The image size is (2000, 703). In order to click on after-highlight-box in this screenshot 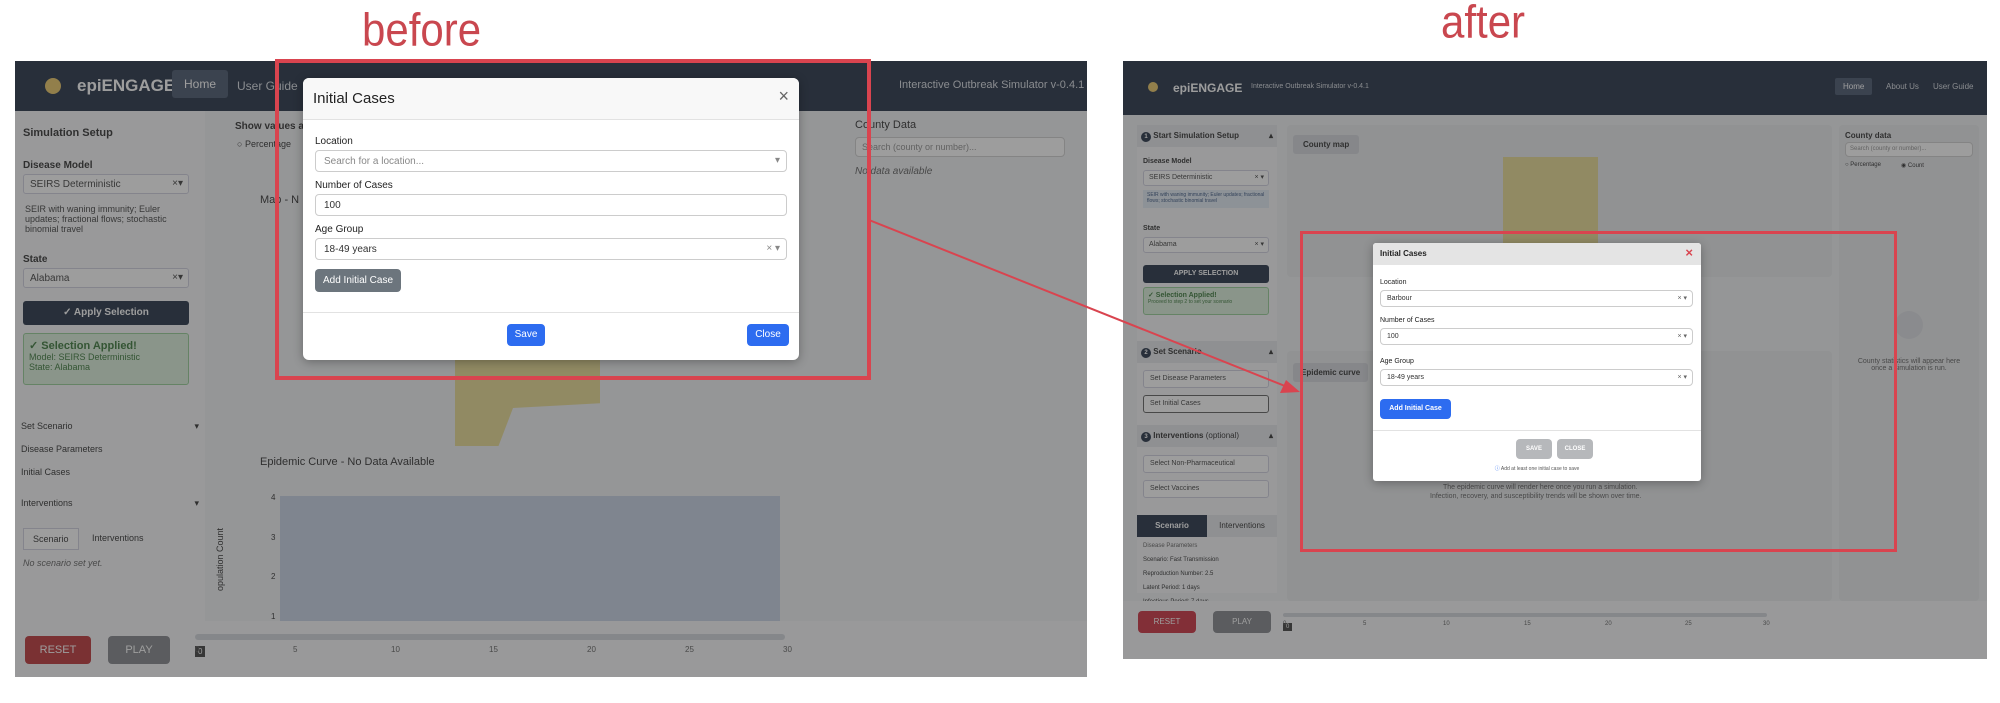, I will do `click(1598, 391)`.